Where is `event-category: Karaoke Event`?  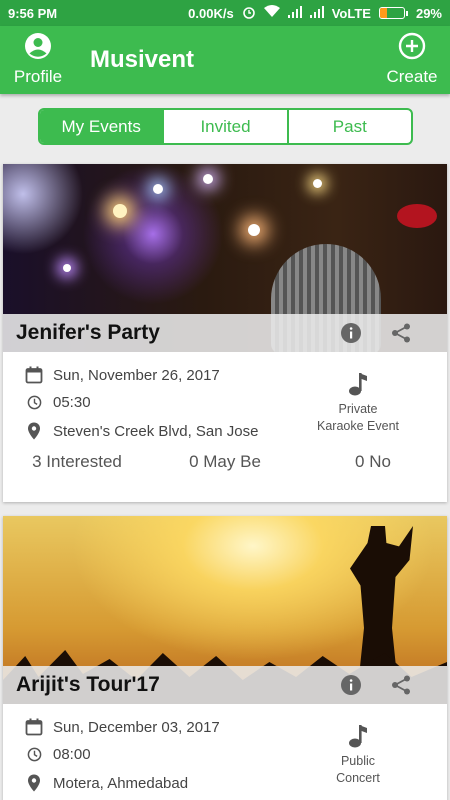 event-category: Karaoke Event is located at coordinates (358, 426).